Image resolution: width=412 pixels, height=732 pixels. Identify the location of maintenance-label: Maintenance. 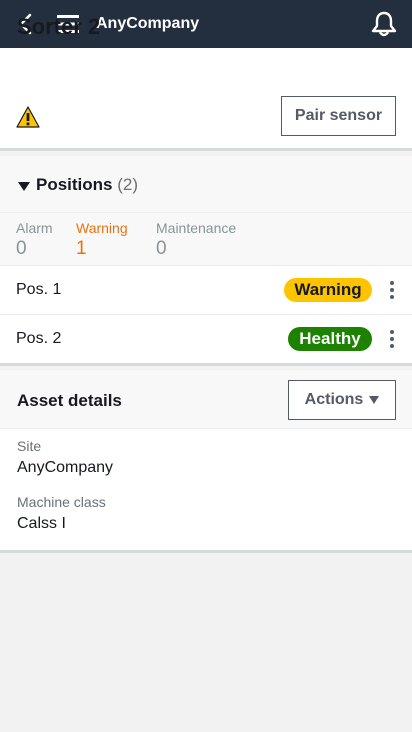
(196, 228).